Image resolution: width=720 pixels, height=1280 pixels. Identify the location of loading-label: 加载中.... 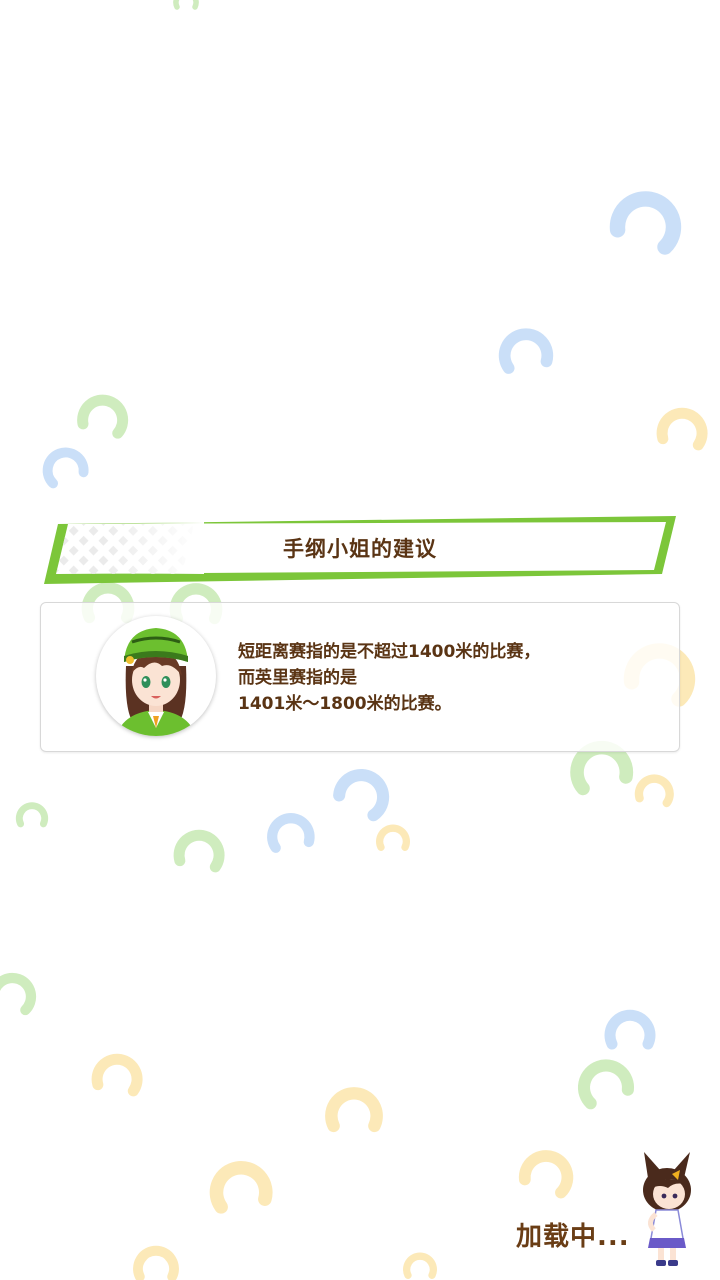
(573, 1237).